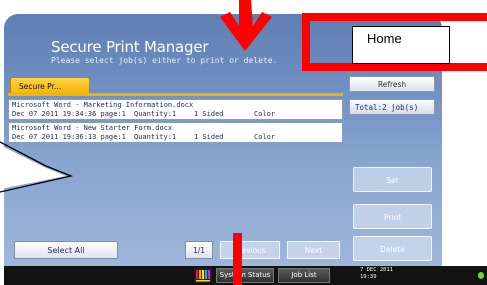 This screenshot has width=487, height=285. Describe the element at coordinates (304, 275) in the screenshot. I see `job-list-button: Job List` at that location.